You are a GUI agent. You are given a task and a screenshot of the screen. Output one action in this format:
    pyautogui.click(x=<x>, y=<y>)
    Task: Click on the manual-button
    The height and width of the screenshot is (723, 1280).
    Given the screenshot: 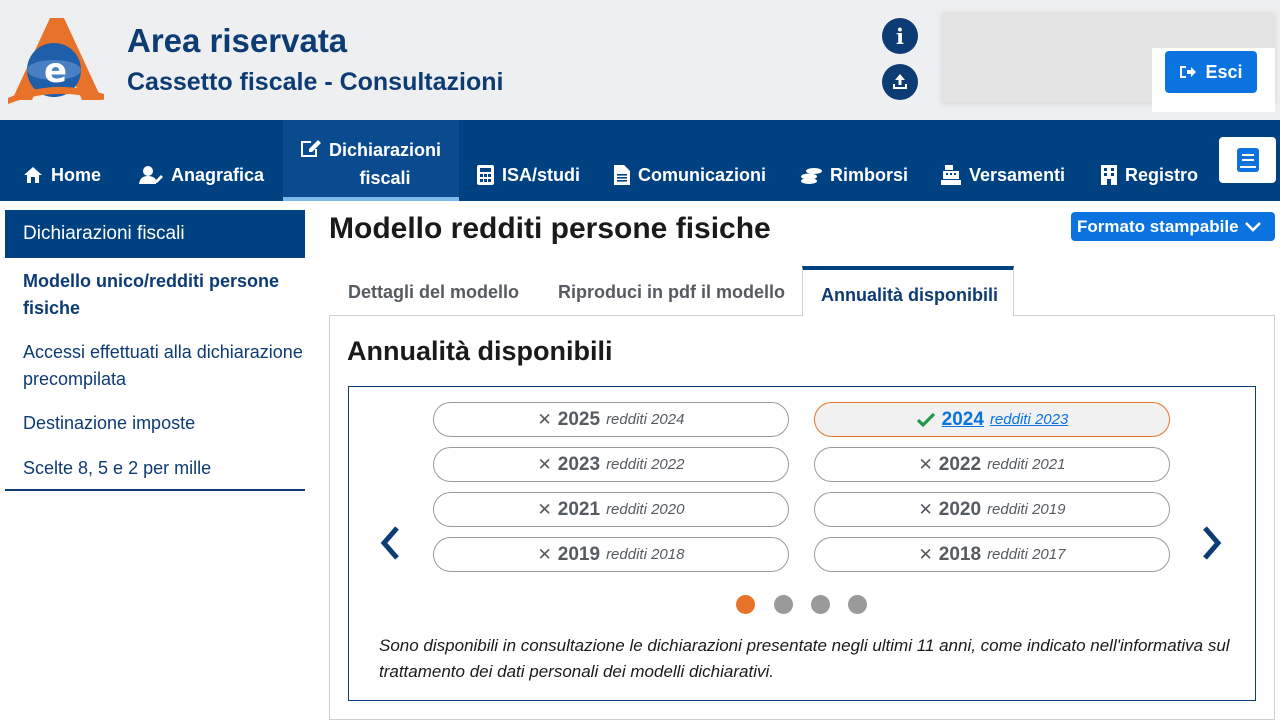 What is the action you would take?
    pyautogui.click(x=1247, y=160)
    